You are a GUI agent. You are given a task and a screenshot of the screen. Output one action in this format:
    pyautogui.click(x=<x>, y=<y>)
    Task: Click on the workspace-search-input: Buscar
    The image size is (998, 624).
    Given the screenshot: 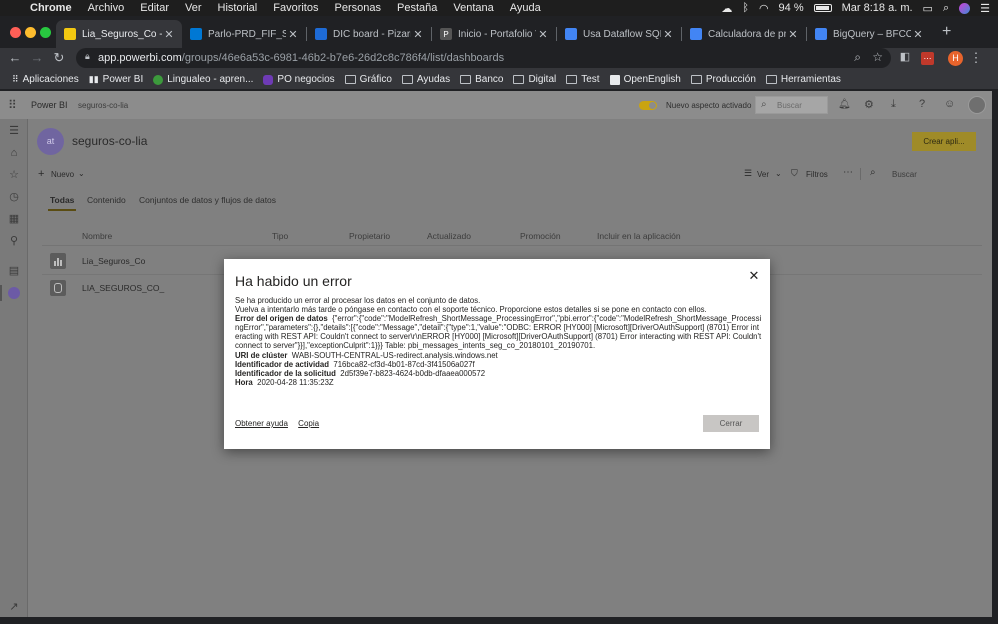 What is the action you would take?
    pyautogui.click(x=904, y=174)
    